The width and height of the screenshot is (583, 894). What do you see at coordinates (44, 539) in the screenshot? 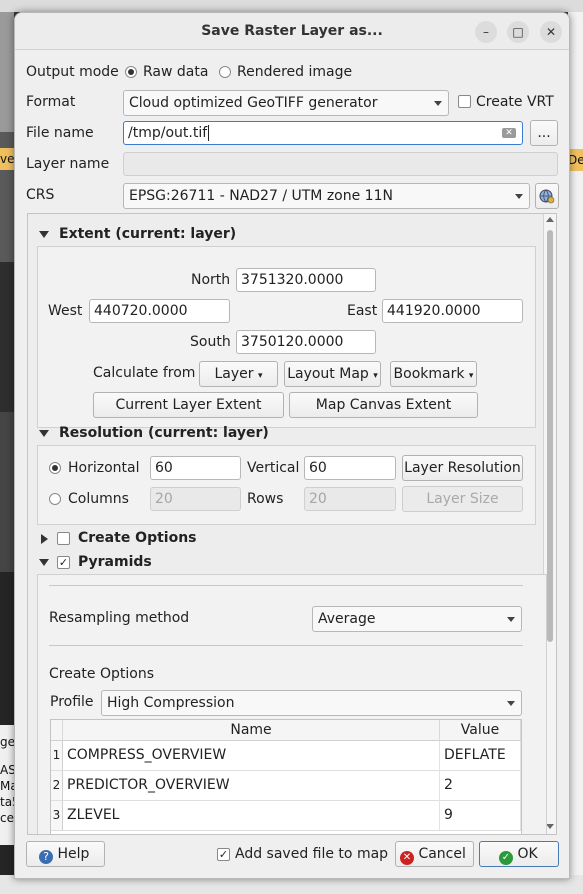
I see `expand-arrow-icon` at bounding box center [44, 539].